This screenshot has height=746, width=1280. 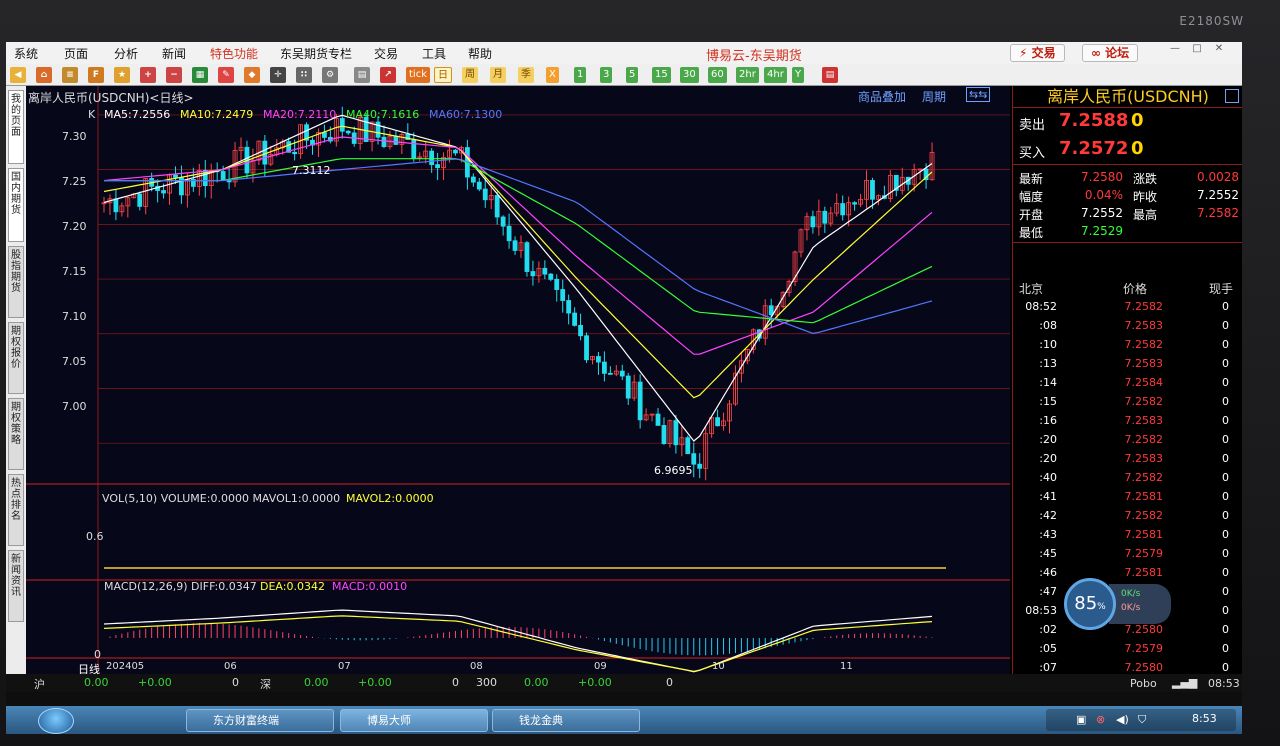 I want to click on menu-dongwu-column: 东吴期货专栏, so click(x=316, y=53).